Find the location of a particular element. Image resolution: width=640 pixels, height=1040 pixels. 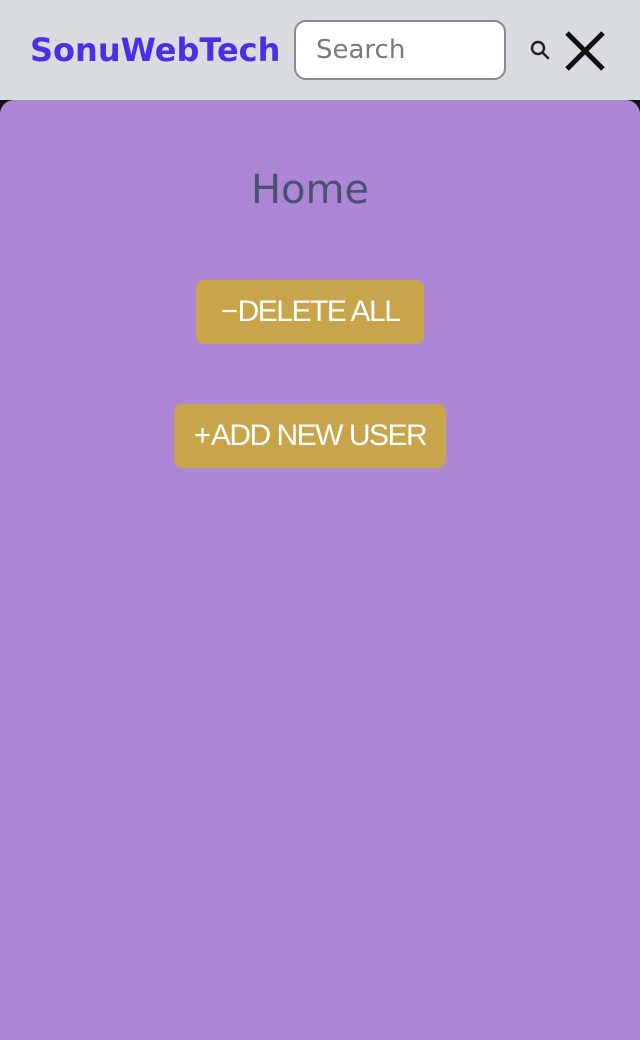

plus-icon: + is located at coordinates (202, 435).